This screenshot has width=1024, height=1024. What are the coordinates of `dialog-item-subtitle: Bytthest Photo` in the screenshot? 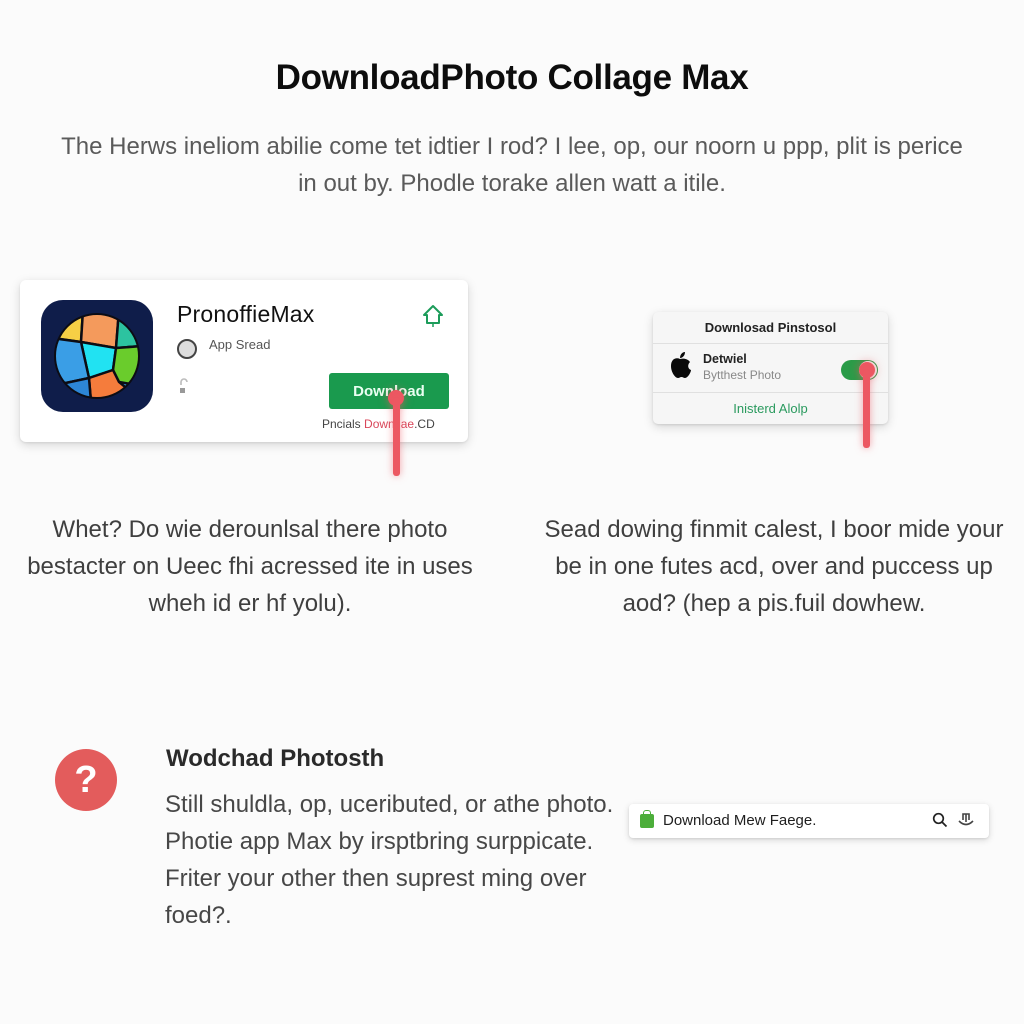 It's located at (742, 375).